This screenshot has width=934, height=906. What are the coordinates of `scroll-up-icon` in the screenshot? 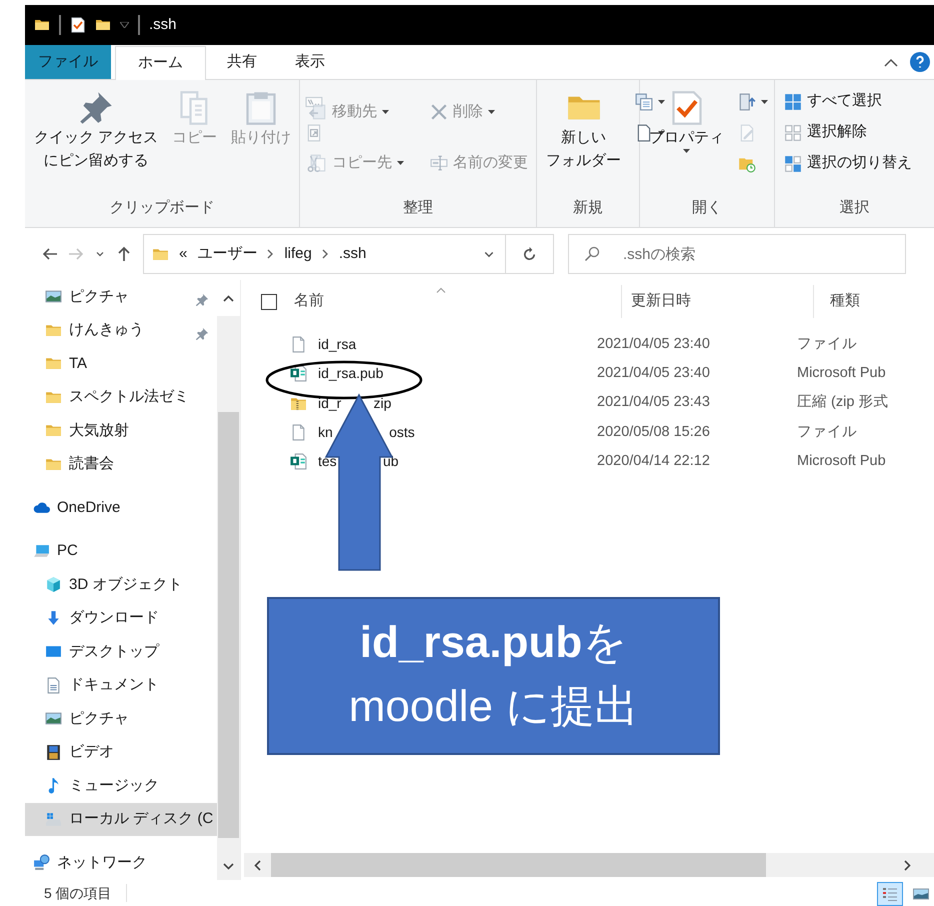 It's located at (228, 298).